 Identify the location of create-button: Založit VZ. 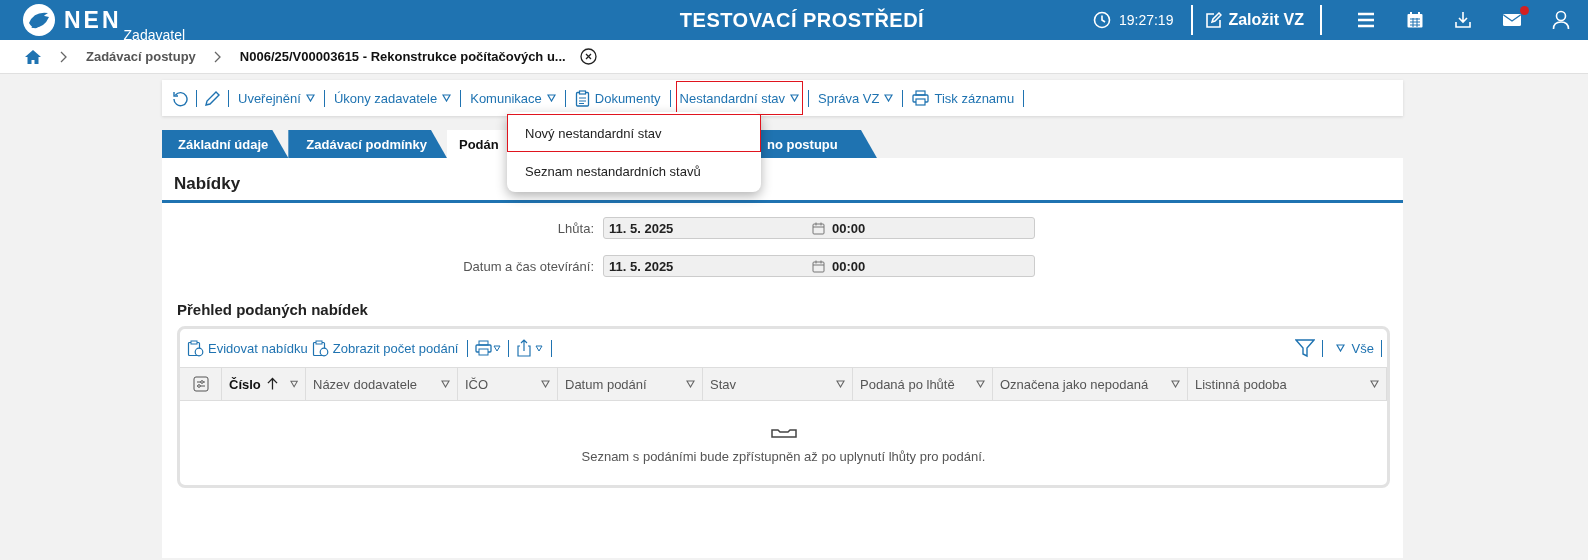
(1254, 20).